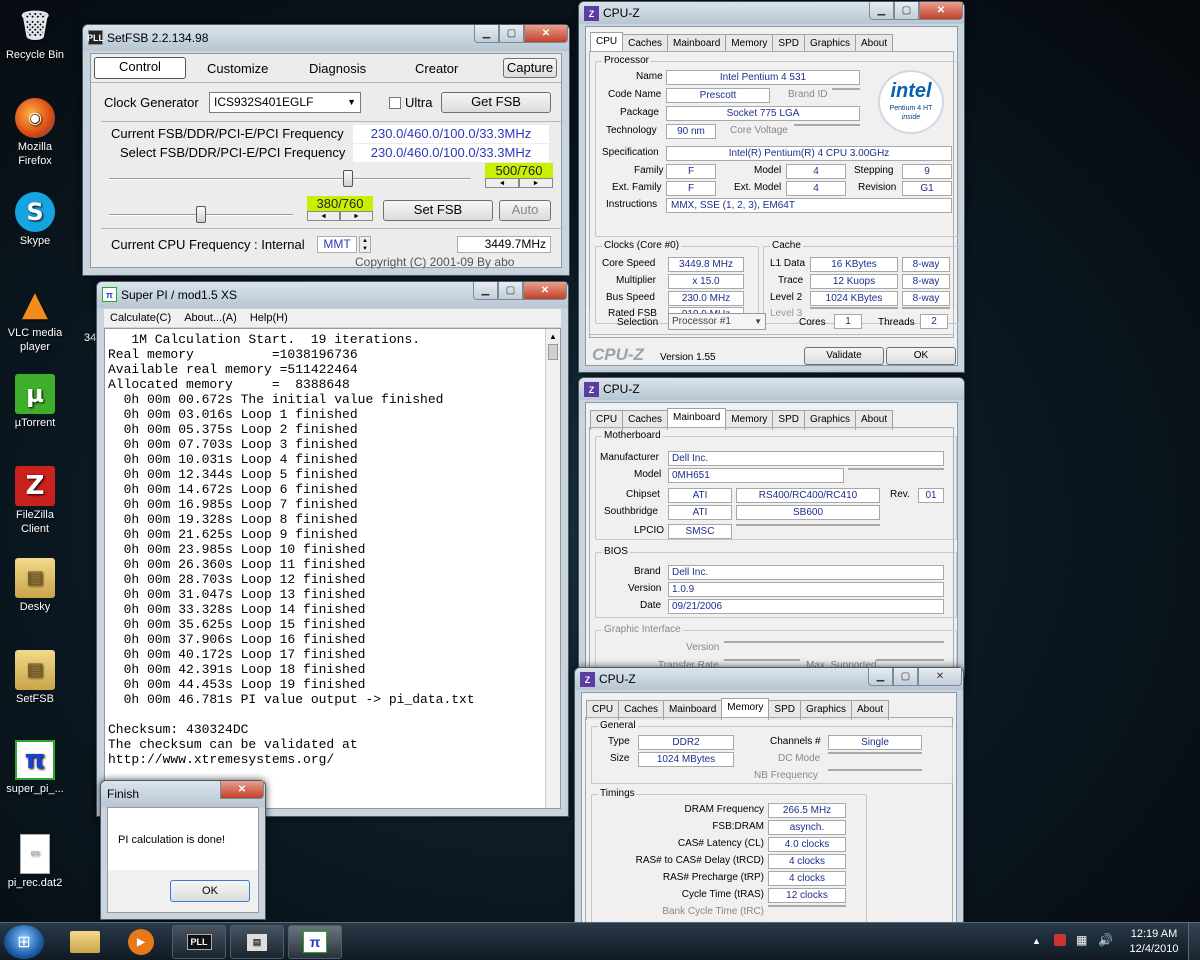  What do you see at coordinates (1194, 941) in the screenshot?
I see `show-desktop-button` at bounding box center [1194, 941].